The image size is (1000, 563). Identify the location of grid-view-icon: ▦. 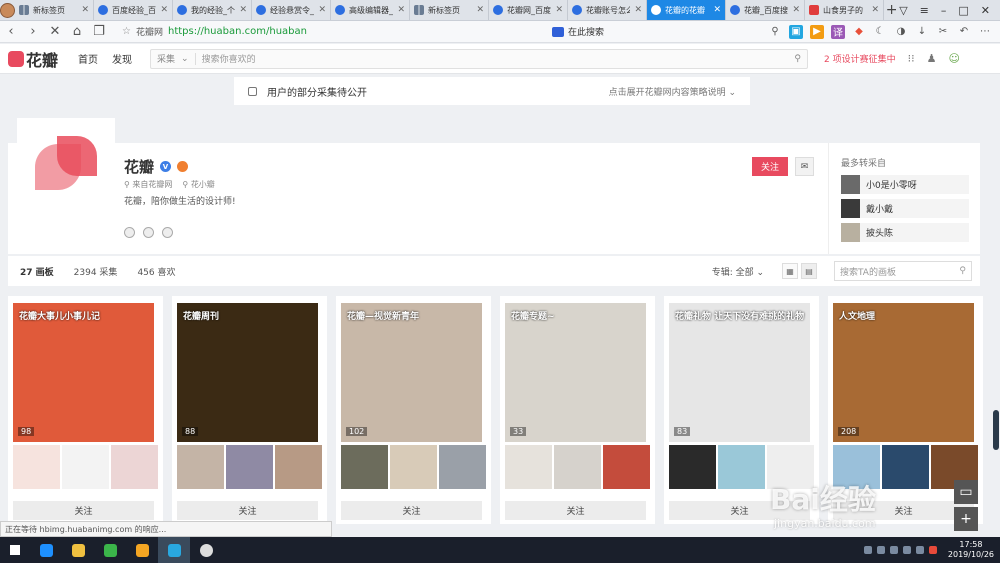
(790, 271).